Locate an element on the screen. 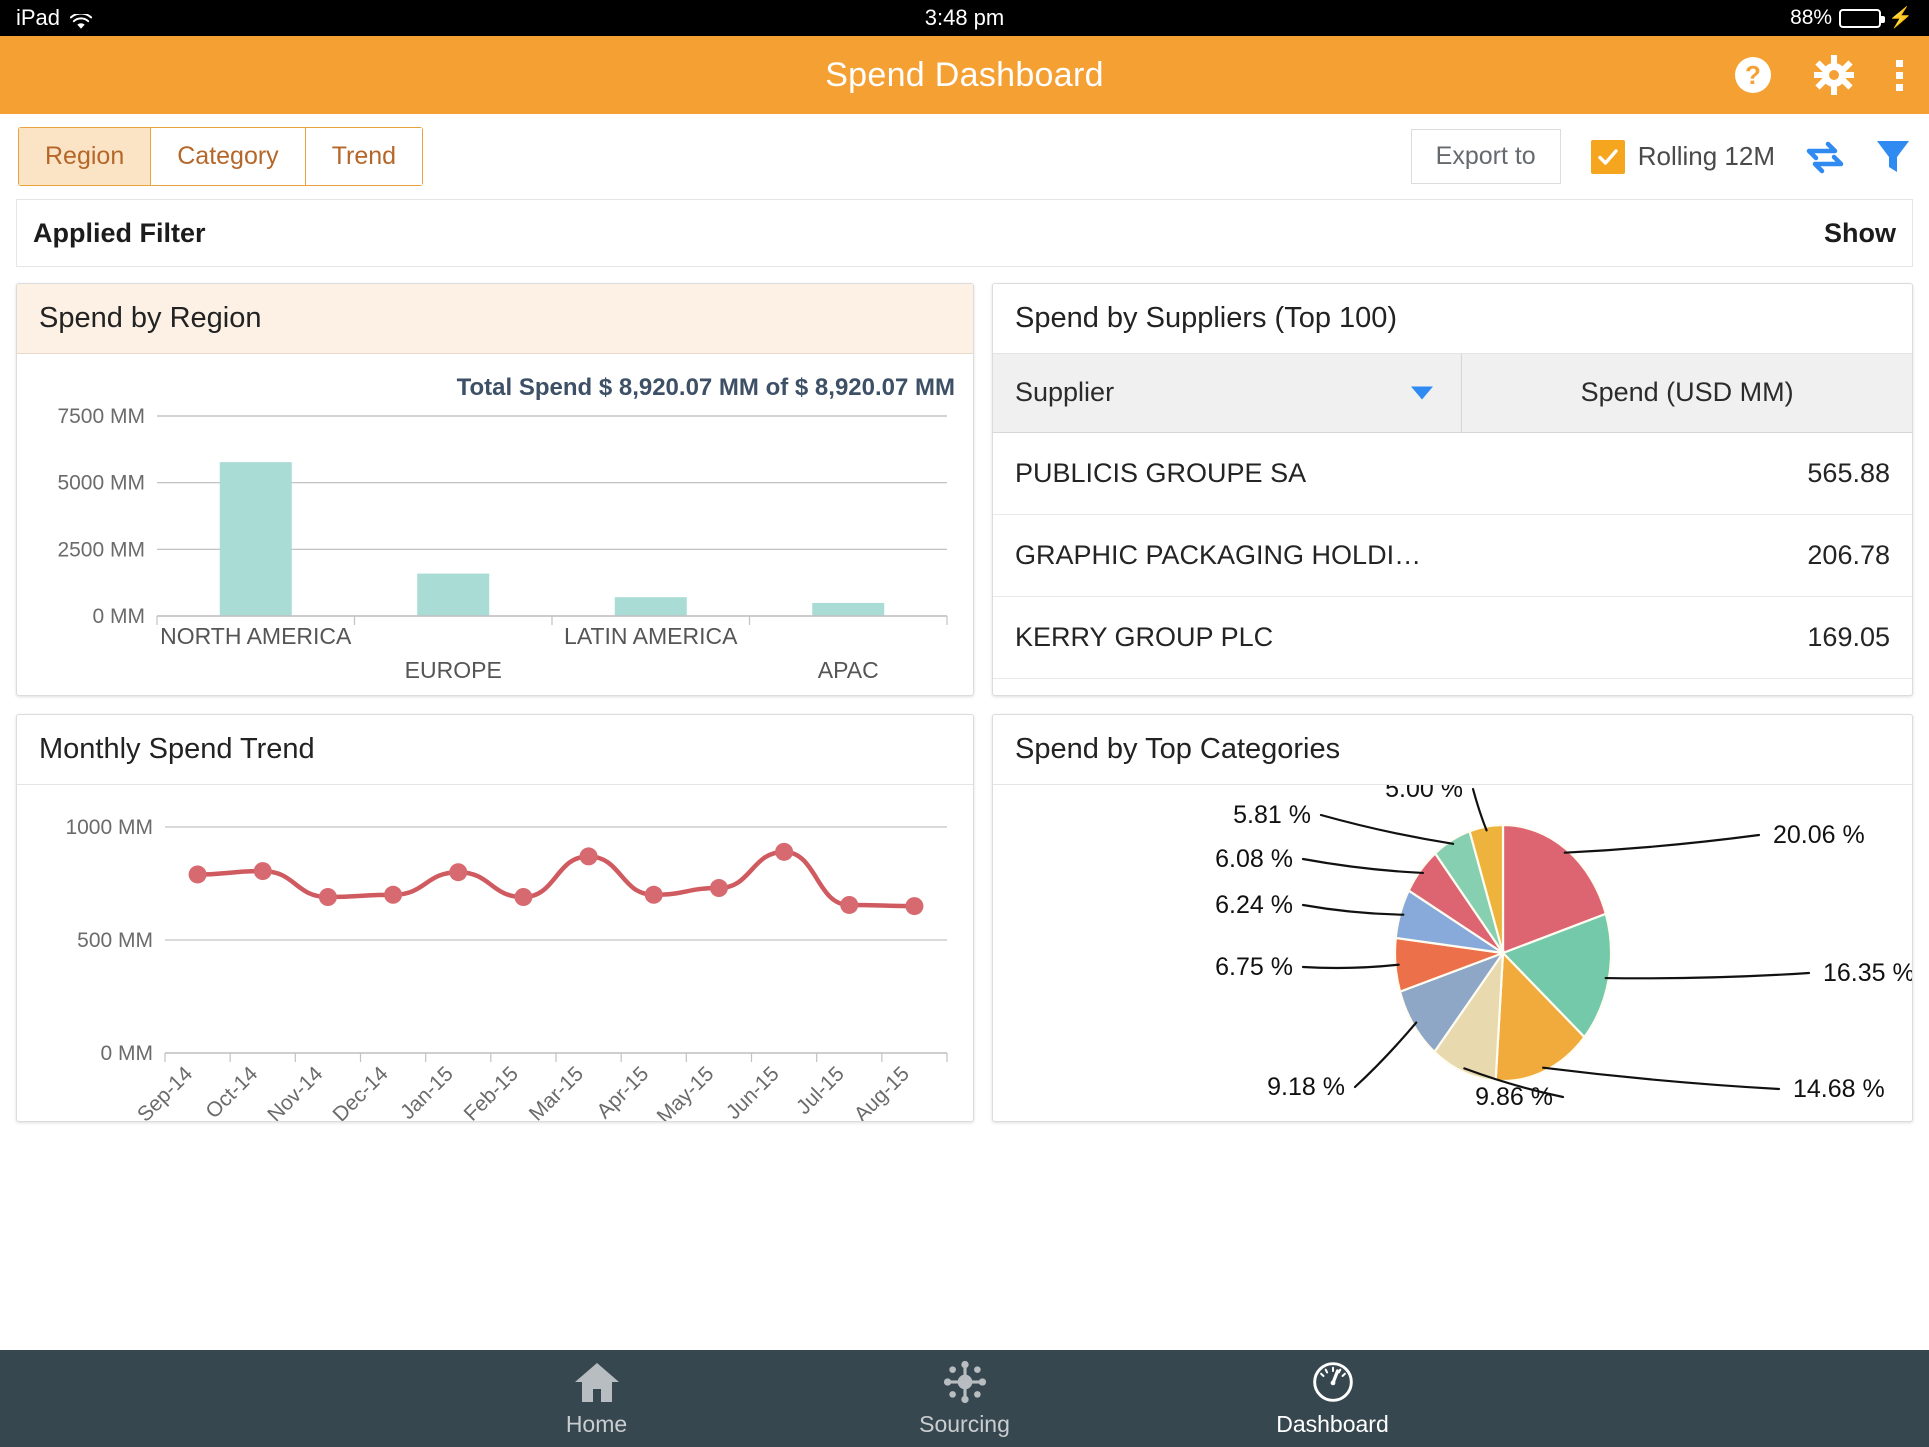  hub-network-icon is located at coordinates (965, 1384).